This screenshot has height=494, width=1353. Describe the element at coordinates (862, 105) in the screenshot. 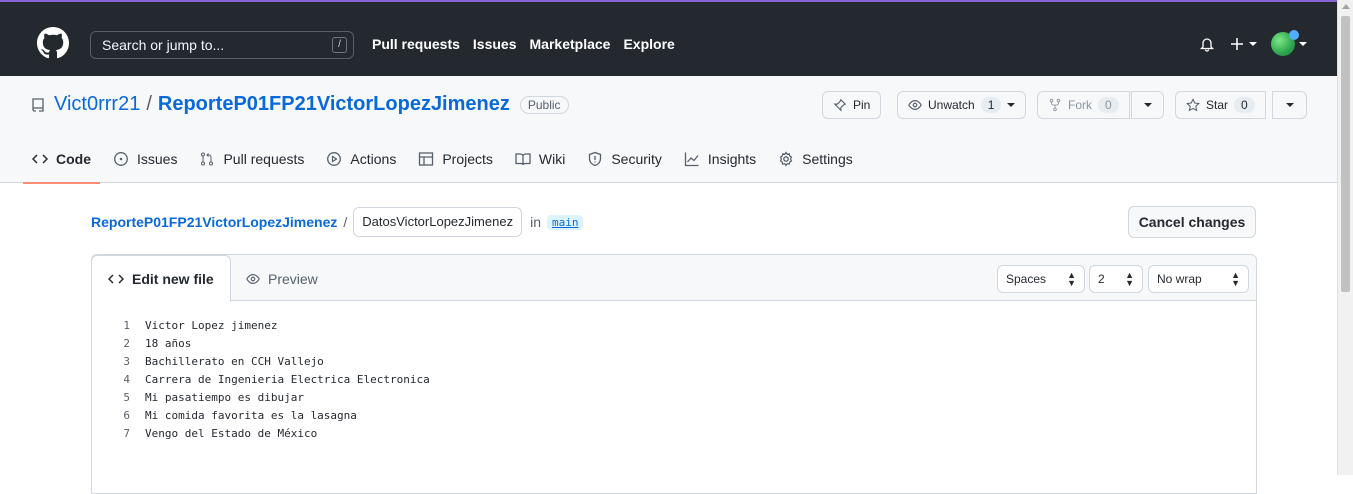

I see `pin-label: Pin` at that location.